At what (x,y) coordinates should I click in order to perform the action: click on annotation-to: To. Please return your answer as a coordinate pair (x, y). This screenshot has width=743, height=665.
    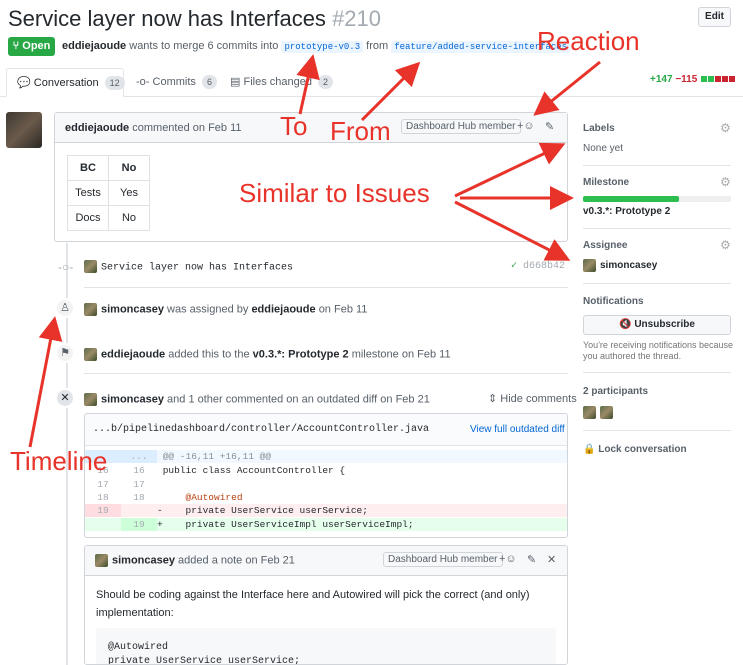
    Looking at the image, I should click on (294, 126).